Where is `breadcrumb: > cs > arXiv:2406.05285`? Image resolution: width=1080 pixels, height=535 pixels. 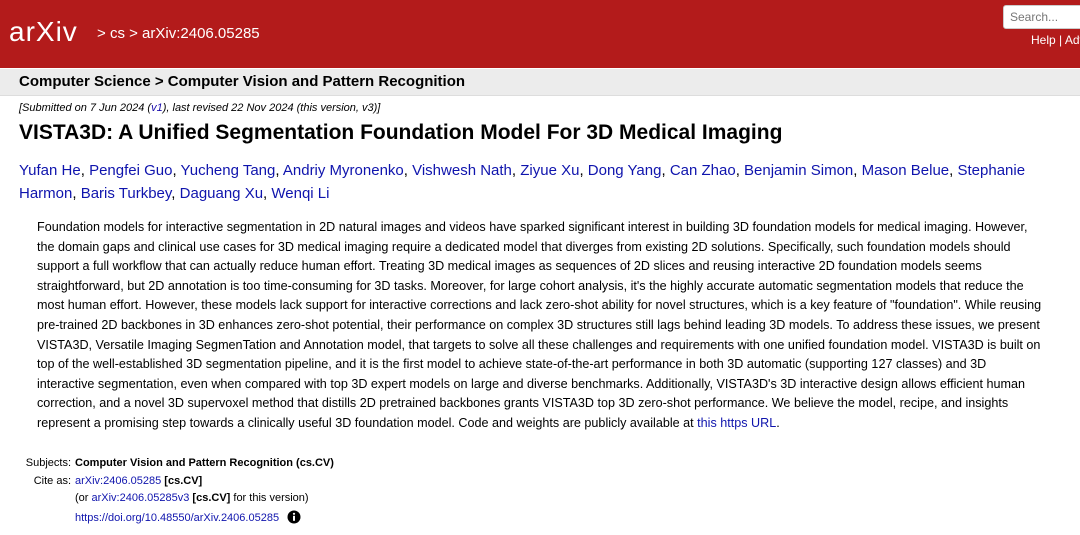
breadcrumb: > cs > arXiv:2406.05285 is located at coordinates (178, 33).